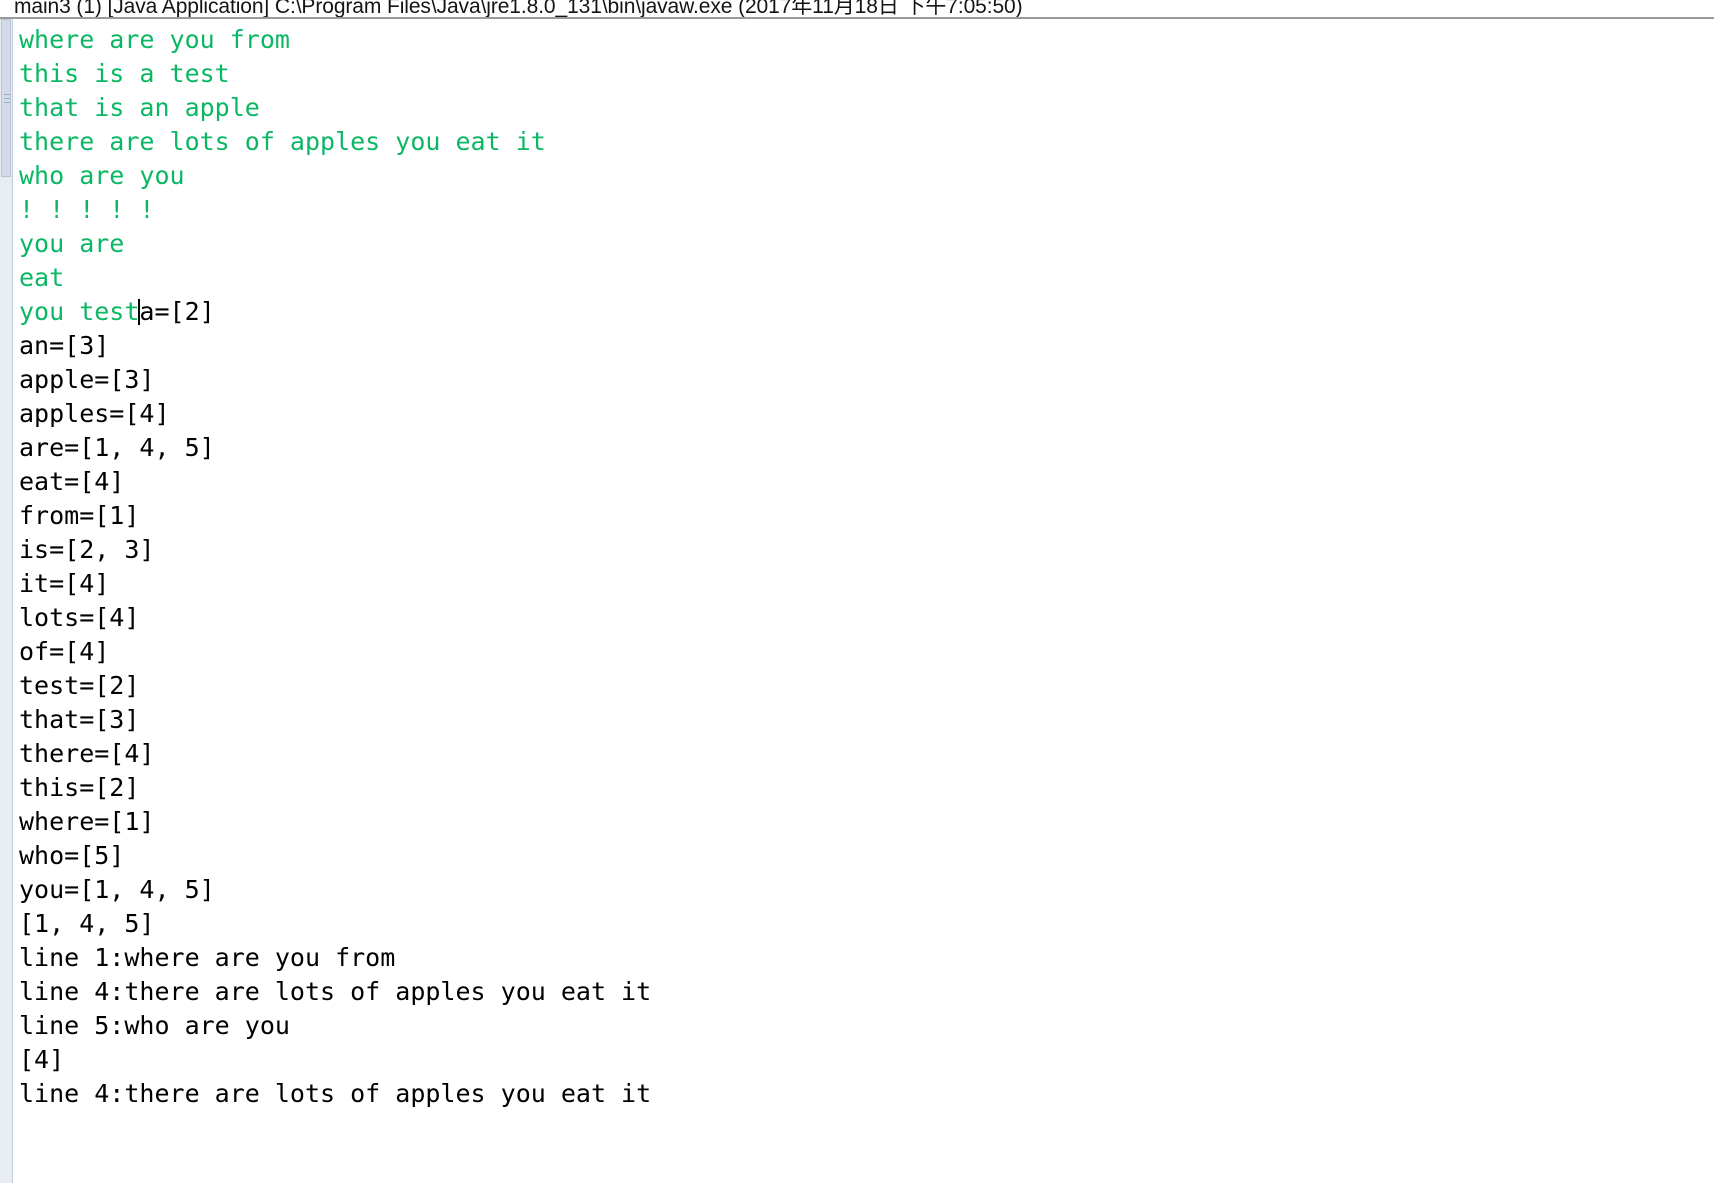  Describe the element at coordinates (87, 923) in the screenshot. I see `console-line-text: [1, 4, 5]` at that location.